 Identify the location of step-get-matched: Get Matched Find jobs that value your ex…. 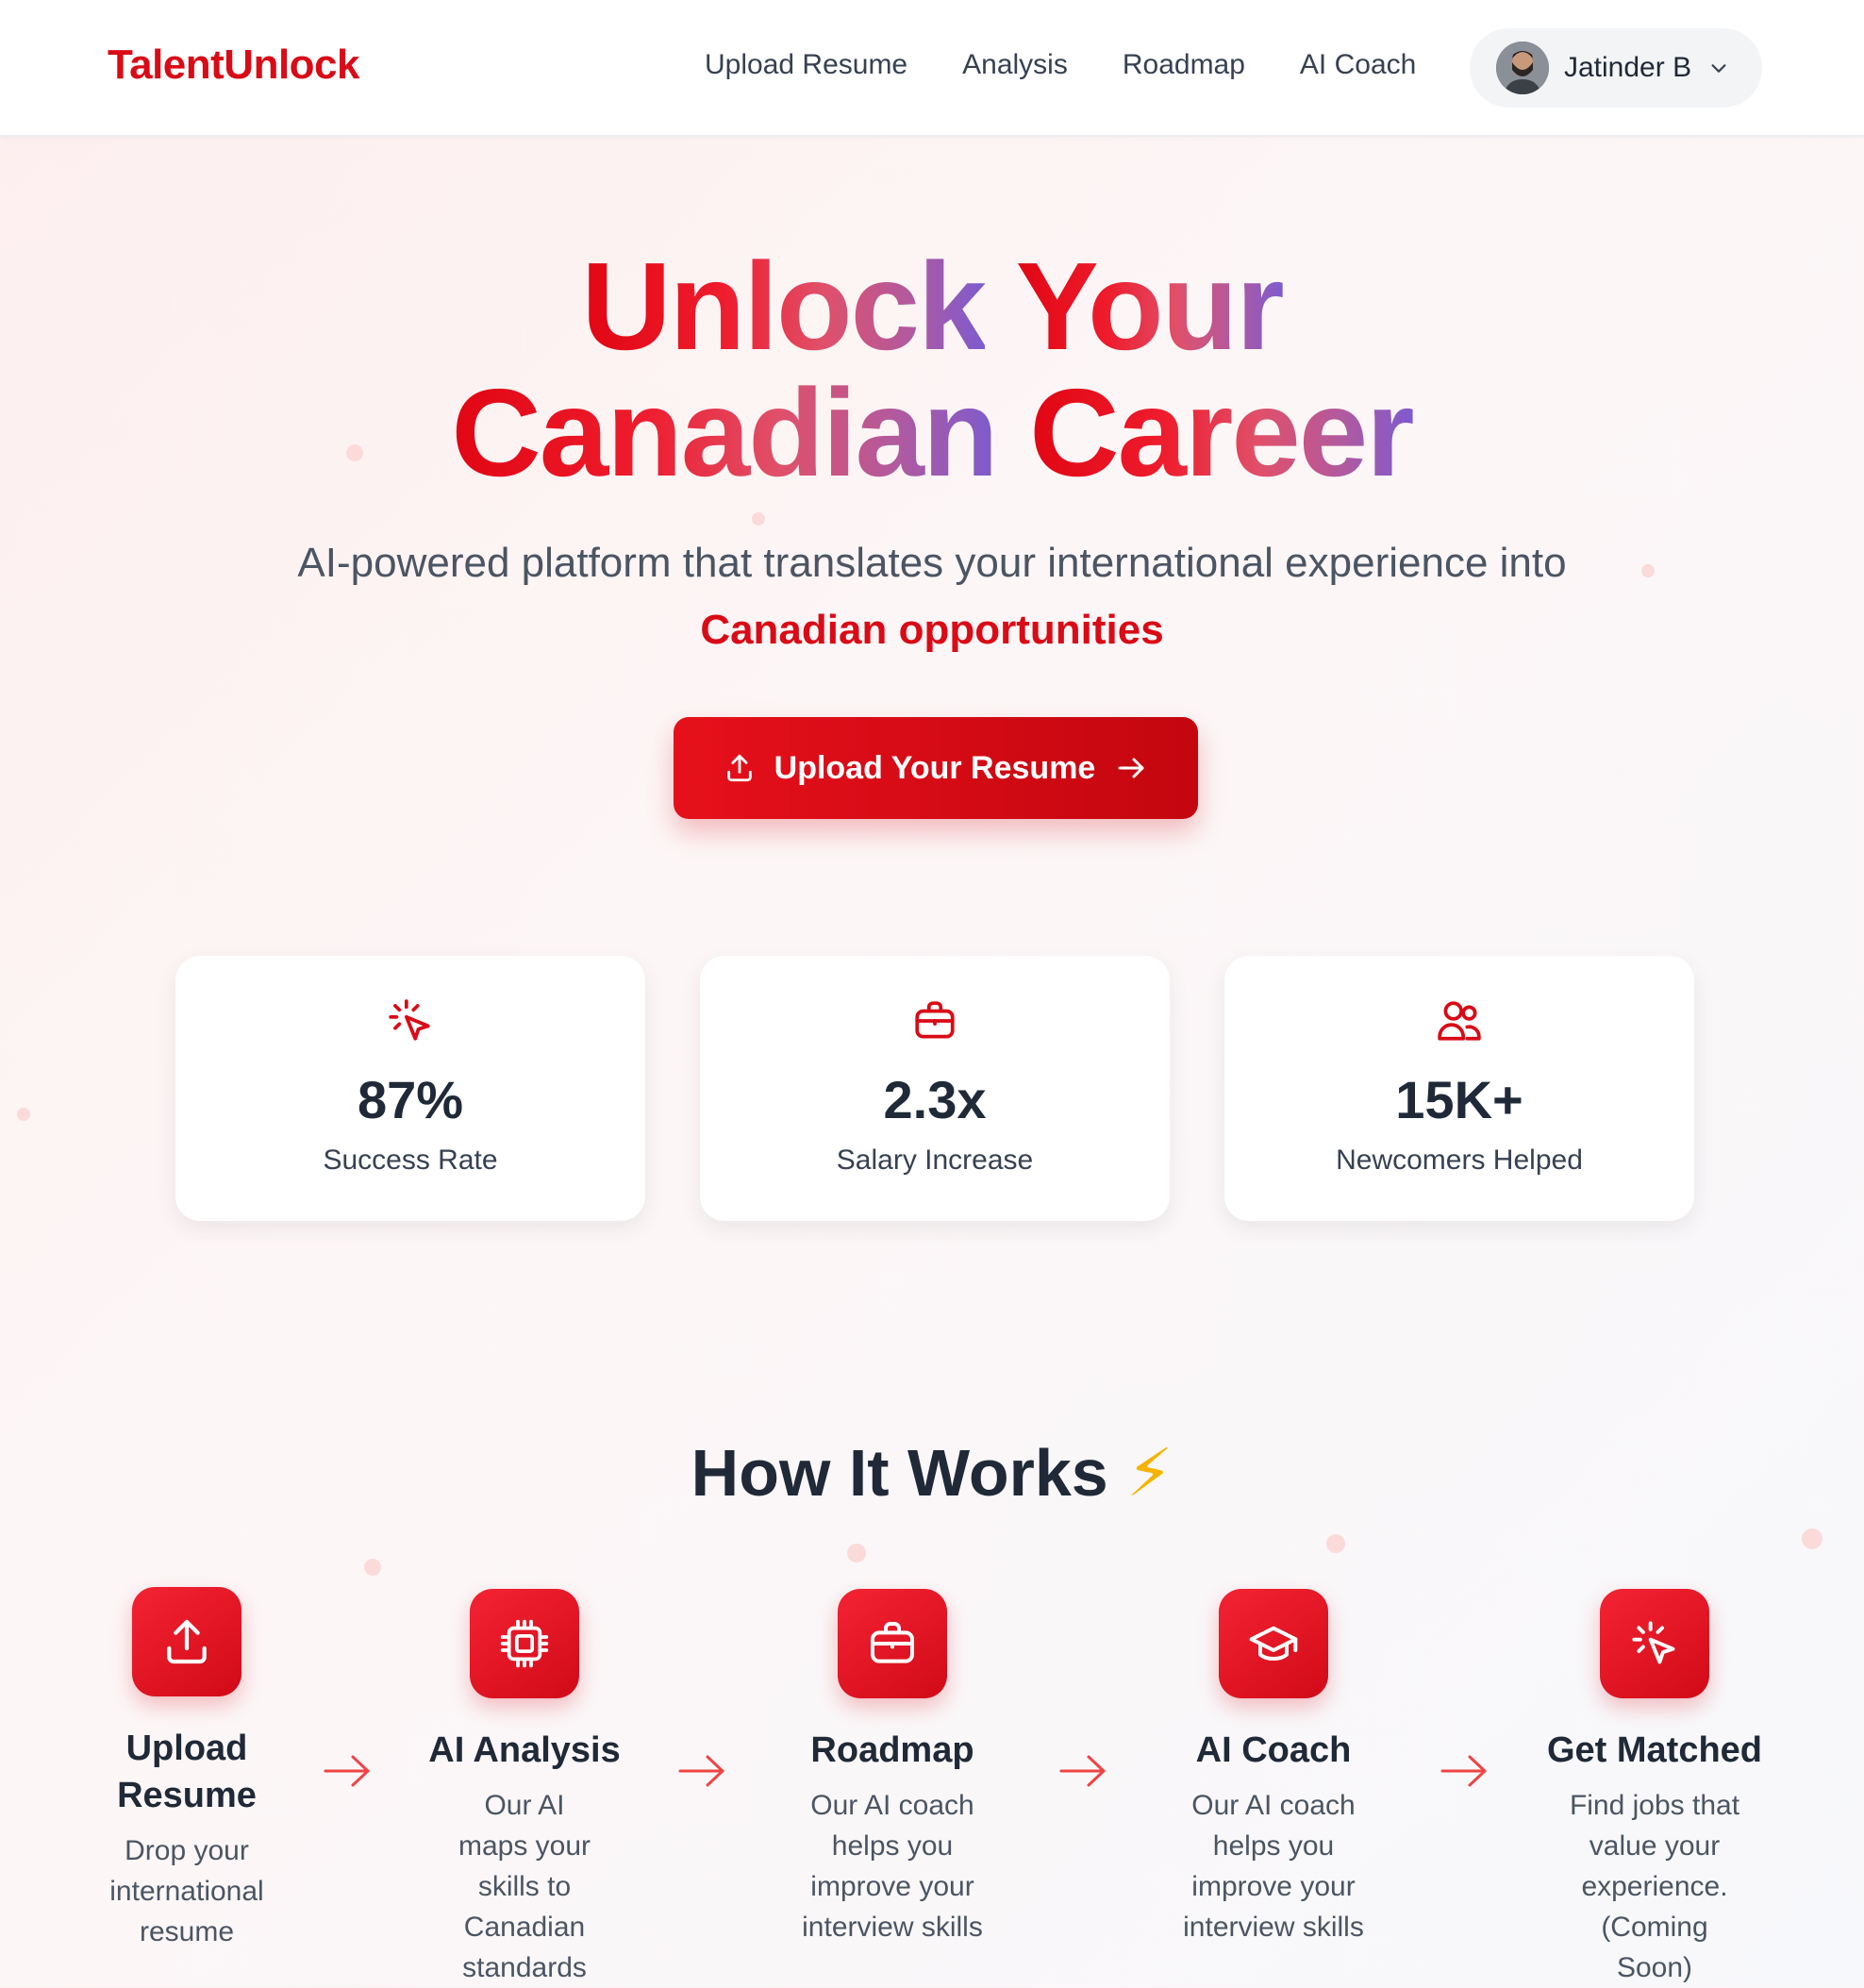
(1655, 1788).